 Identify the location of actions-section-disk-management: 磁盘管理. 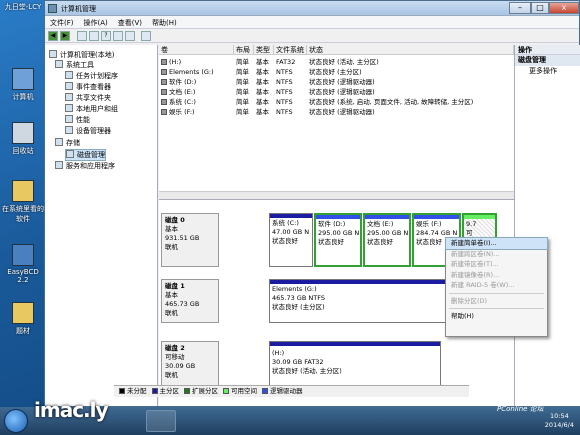
(547, 60).